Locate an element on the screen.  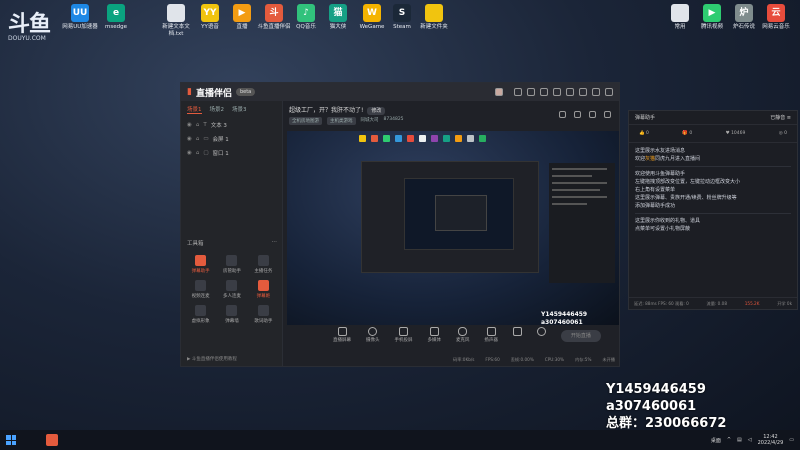
tab-scene-2: 场景2 is located at coordinates (217, 109).